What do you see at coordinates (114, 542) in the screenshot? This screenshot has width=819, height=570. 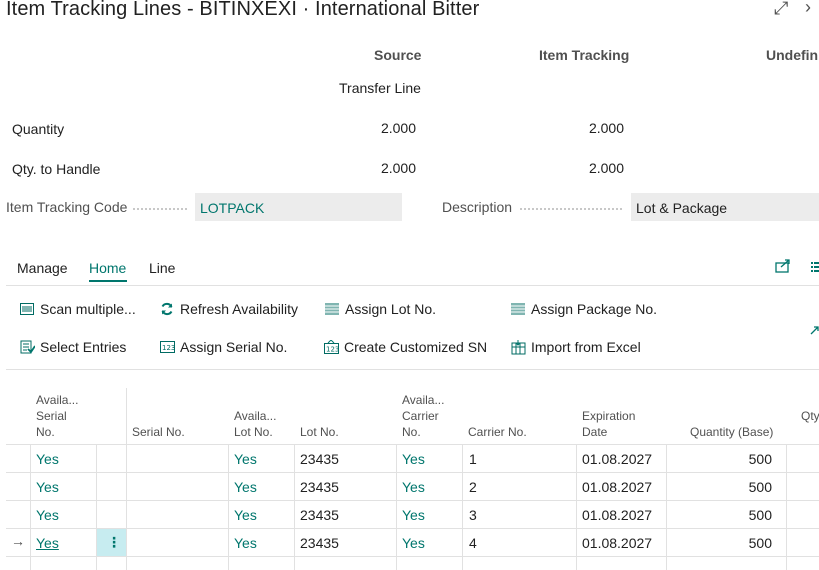 I see `more-options-icon: ⋮` at bounding box center [114, 542].